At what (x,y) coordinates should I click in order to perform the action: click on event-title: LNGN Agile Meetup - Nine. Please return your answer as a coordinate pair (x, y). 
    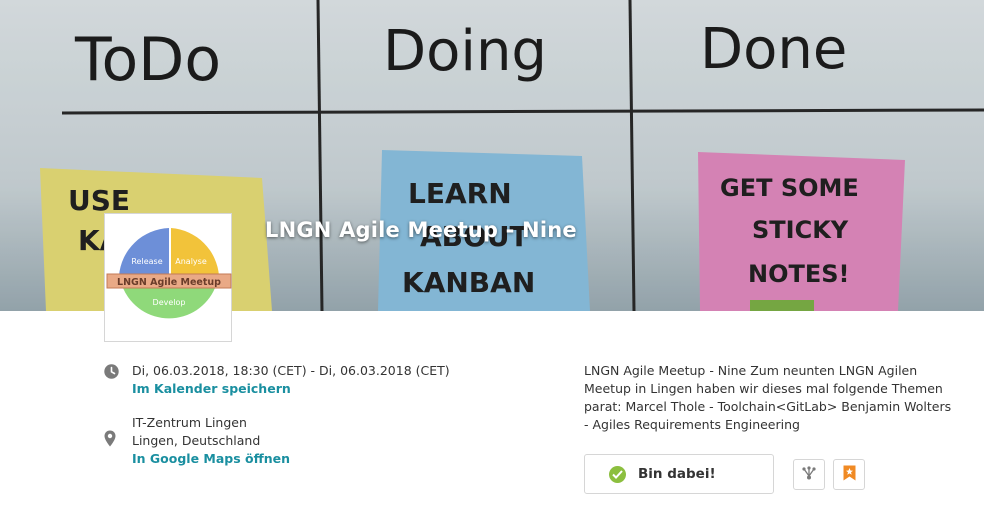
    Looking at the image, I should click on (421, 230).